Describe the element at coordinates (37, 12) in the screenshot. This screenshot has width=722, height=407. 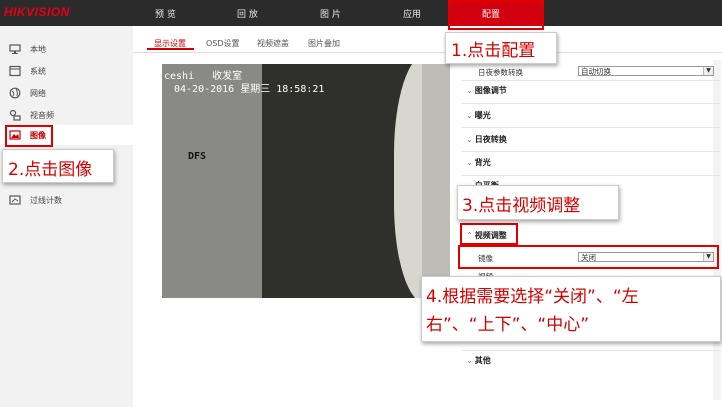
I see `hikvision-logo: HIKVISION` at that location.